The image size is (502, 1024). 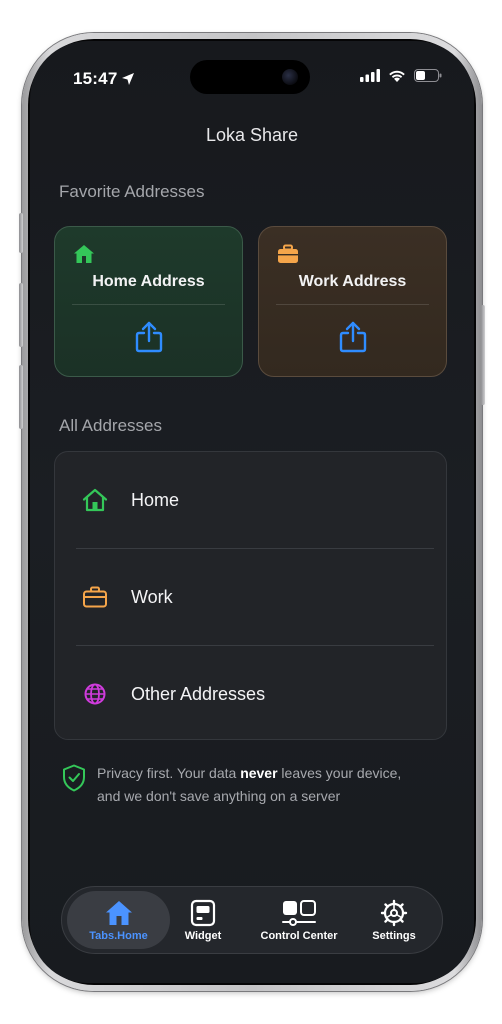 I want to click on tab-label: Widget, so click(x=203, y=935).